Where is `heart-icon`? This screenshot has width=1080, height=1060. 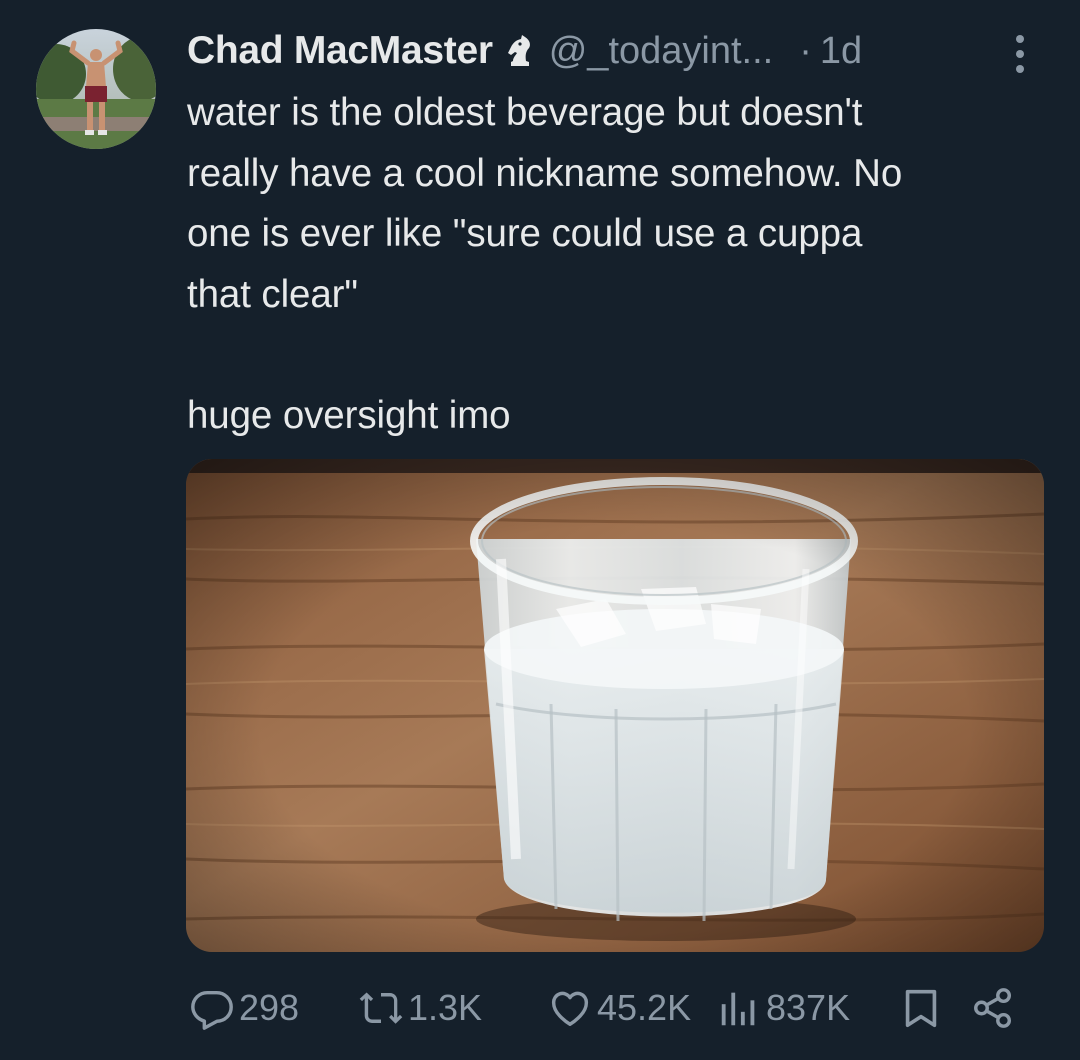 heart-icon is located at coordinates (570, 1008).